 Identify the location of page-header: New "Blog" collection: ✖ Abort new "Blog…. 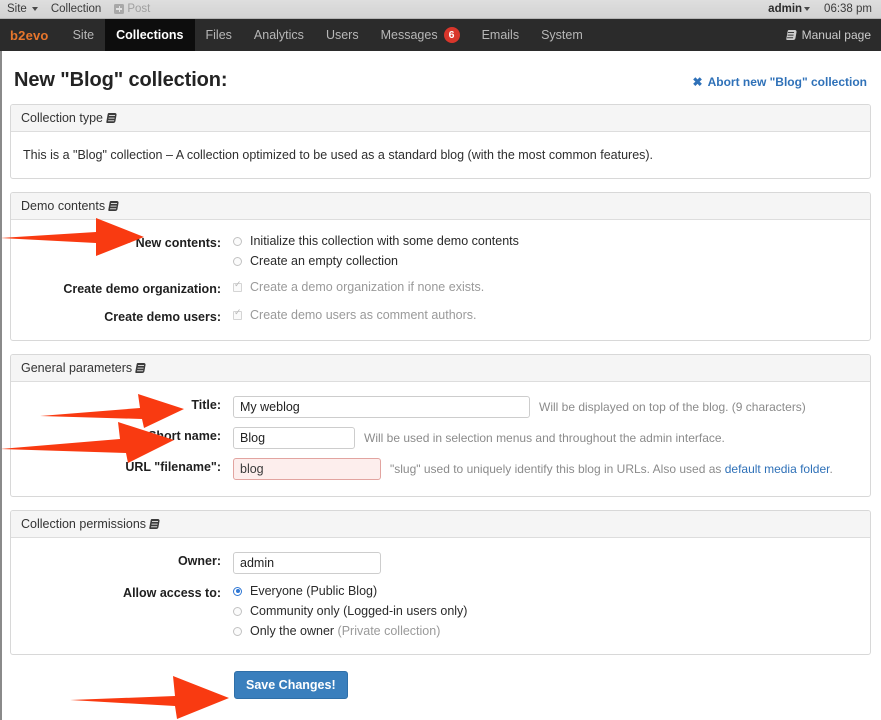
(440, 77).